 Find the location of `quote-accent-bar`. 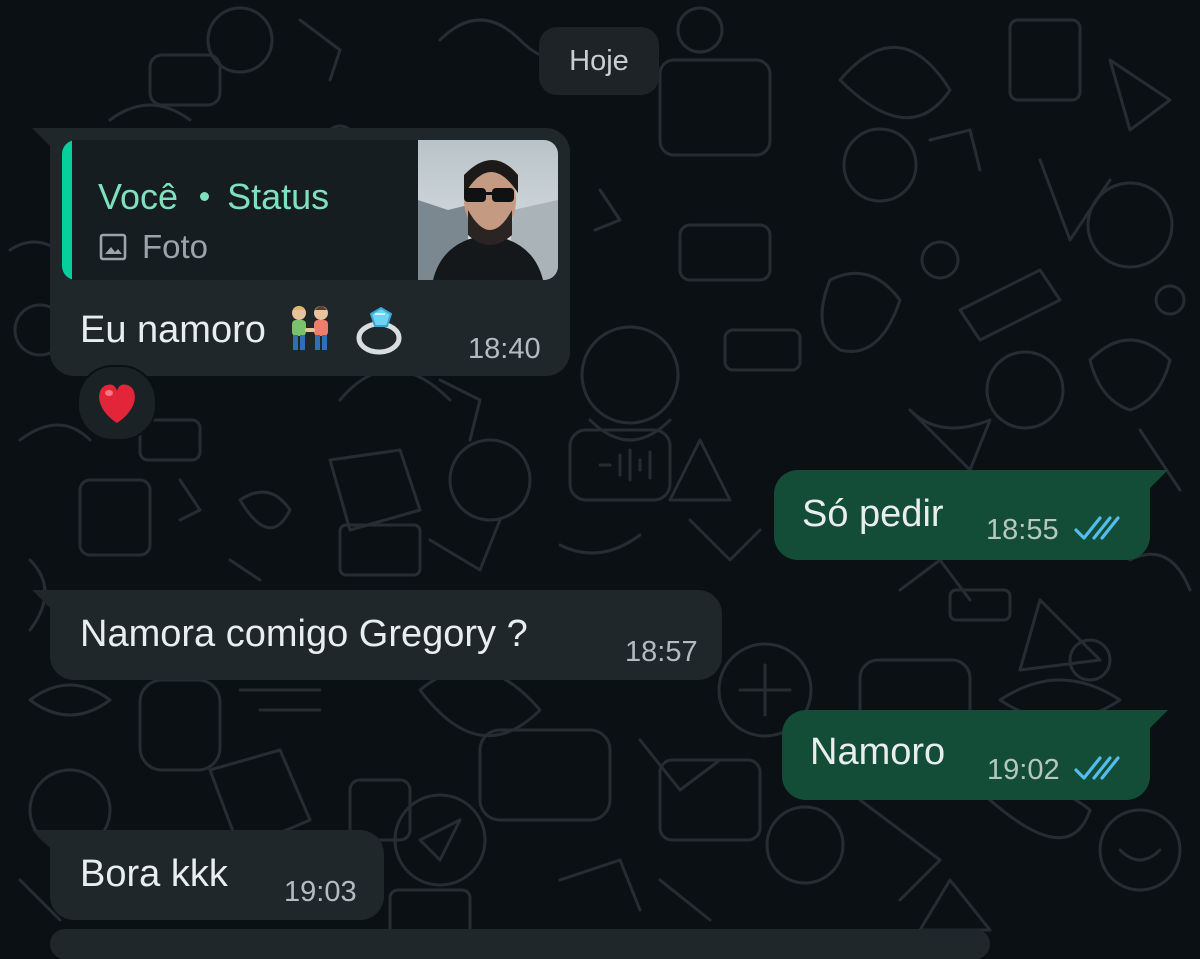

quote-accent-bar is located at coordinates (67, 210).